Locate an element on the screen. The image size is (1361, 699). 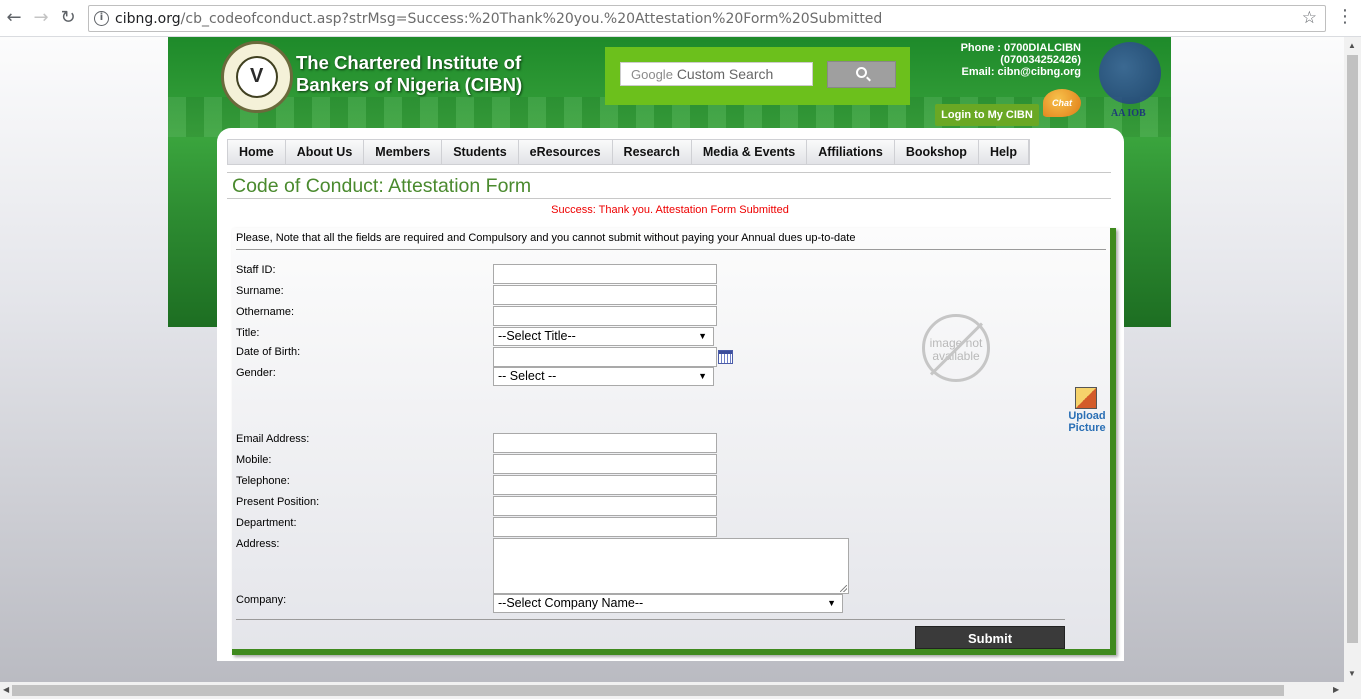
aacb-label: AA IOB is located at coordinates (1128, 113).